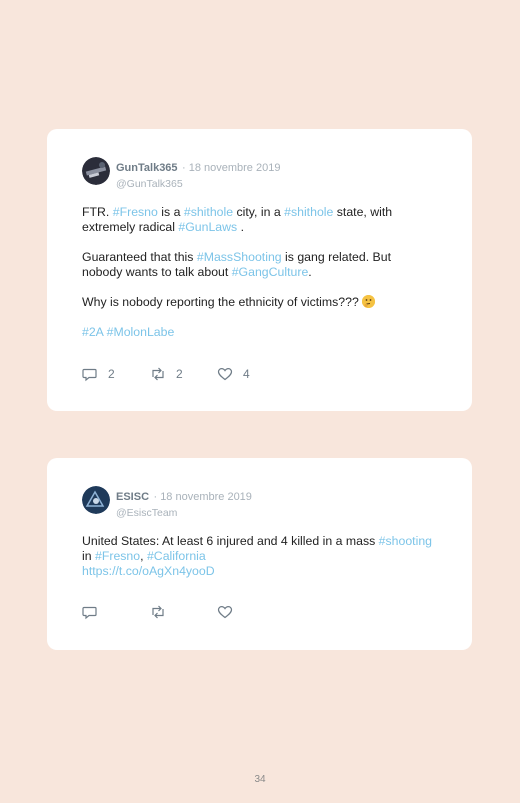 This screenshot has width=520, height=803. What do you see at coordinates (198, 184) in the screenshot?
I see `user-handle: @GunTalk365` at bounding box center [198, 184].